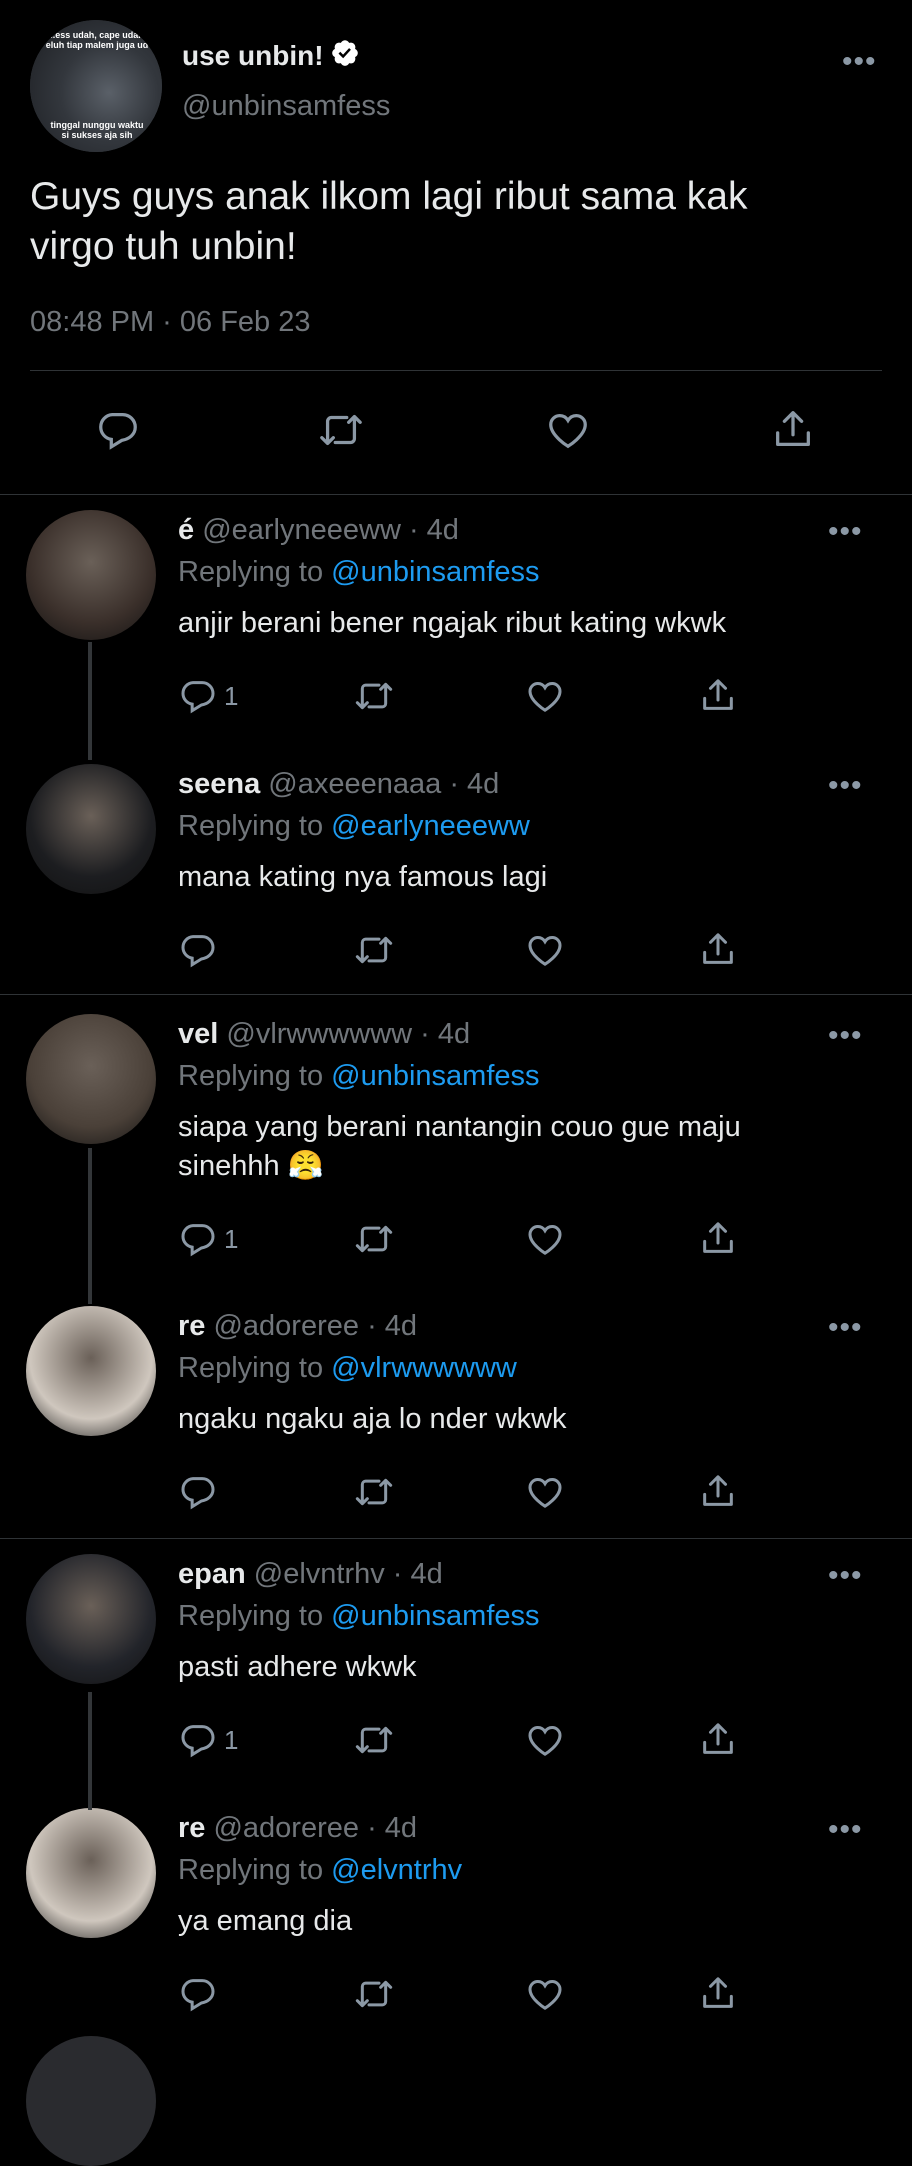 This screenshot has height=2166, width=912. Describe the element at coordinates (170, 322) in the screenshot. I see `main-timestamp: 08:48 PM · 06 Feb 23` at that location.